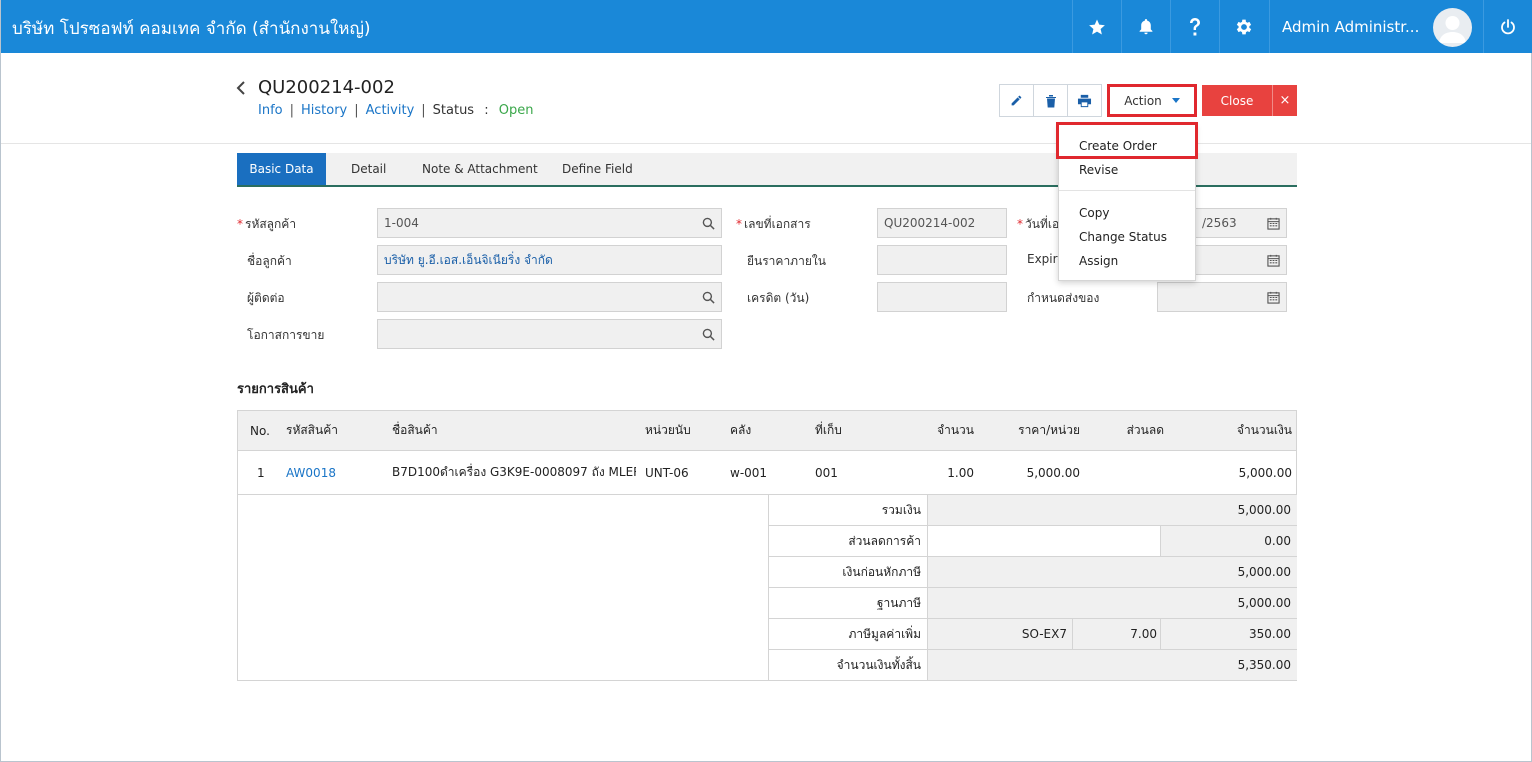  I want to click on row-warehouse: w-001, so click(749, 472).